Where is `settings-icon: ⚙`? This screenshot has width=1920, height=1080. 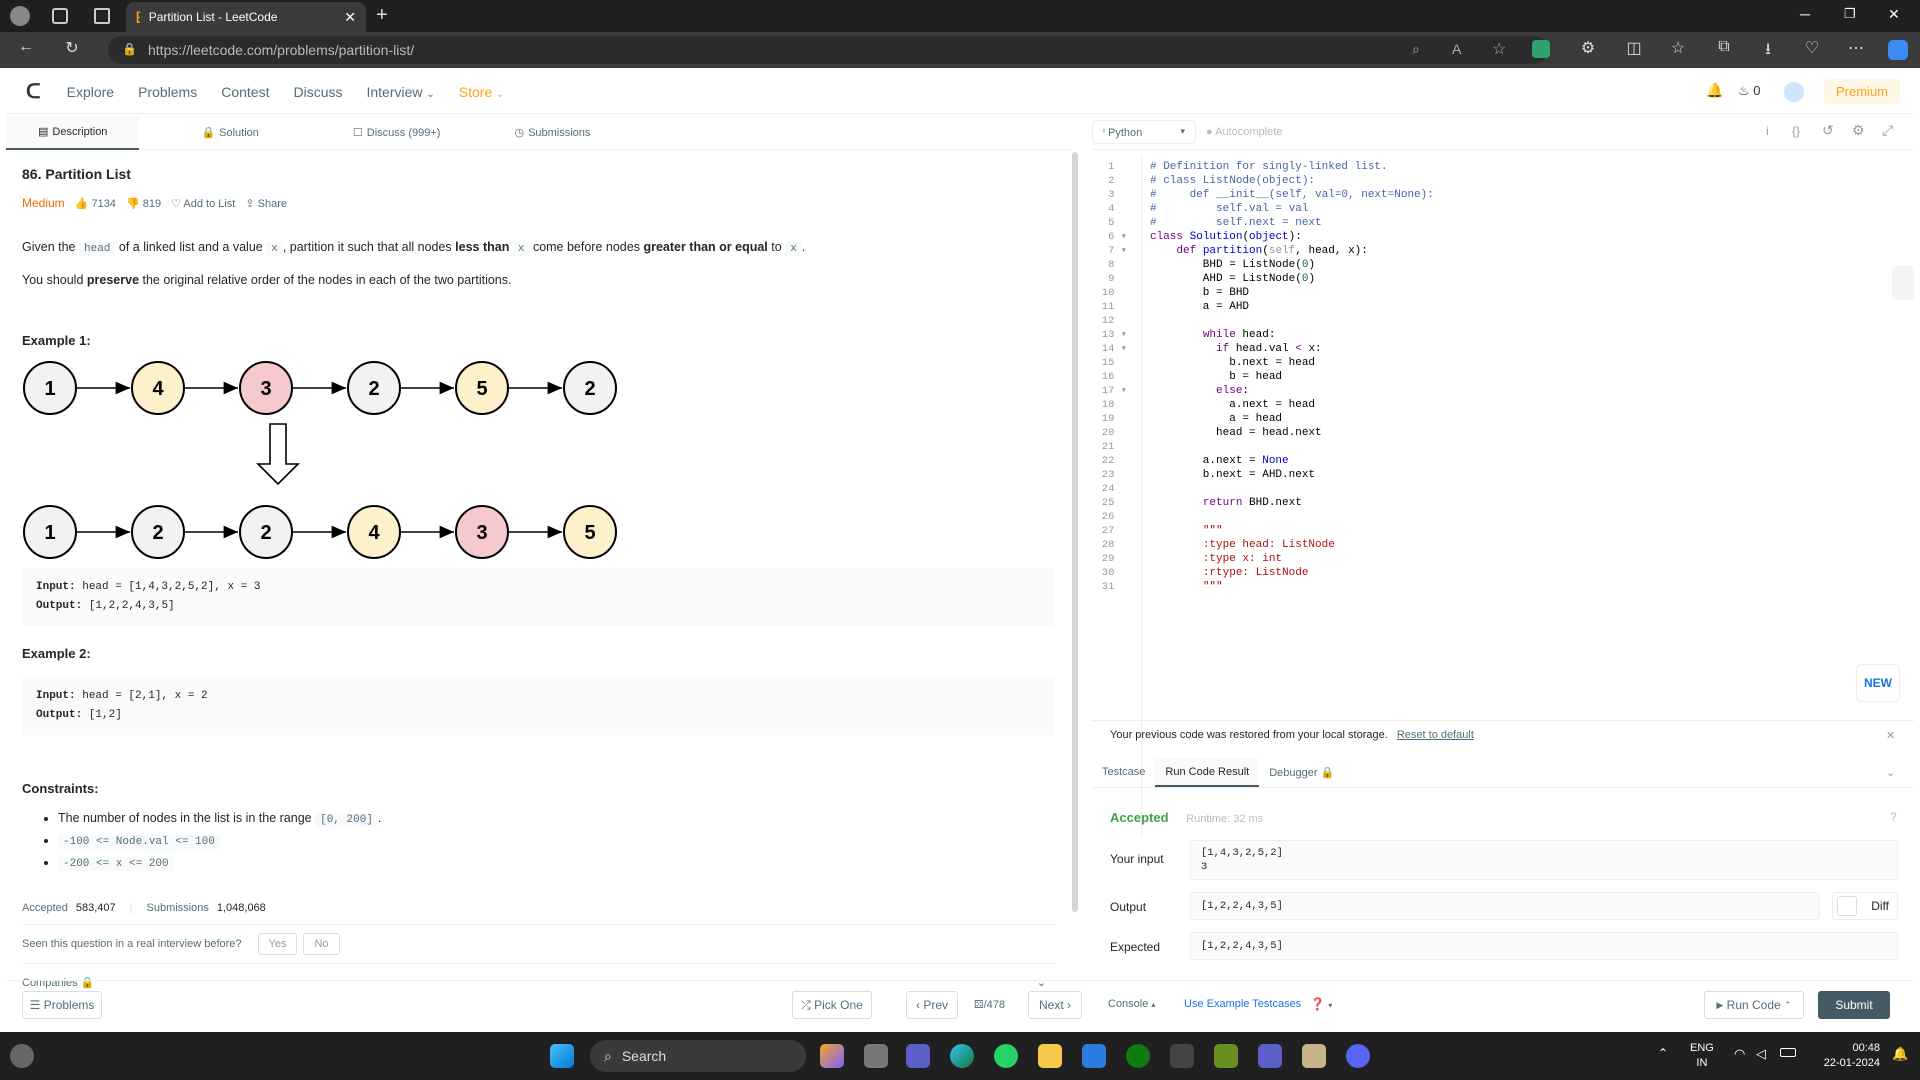 settings-icon: ⚙ is located at coordinates (1858, 130).